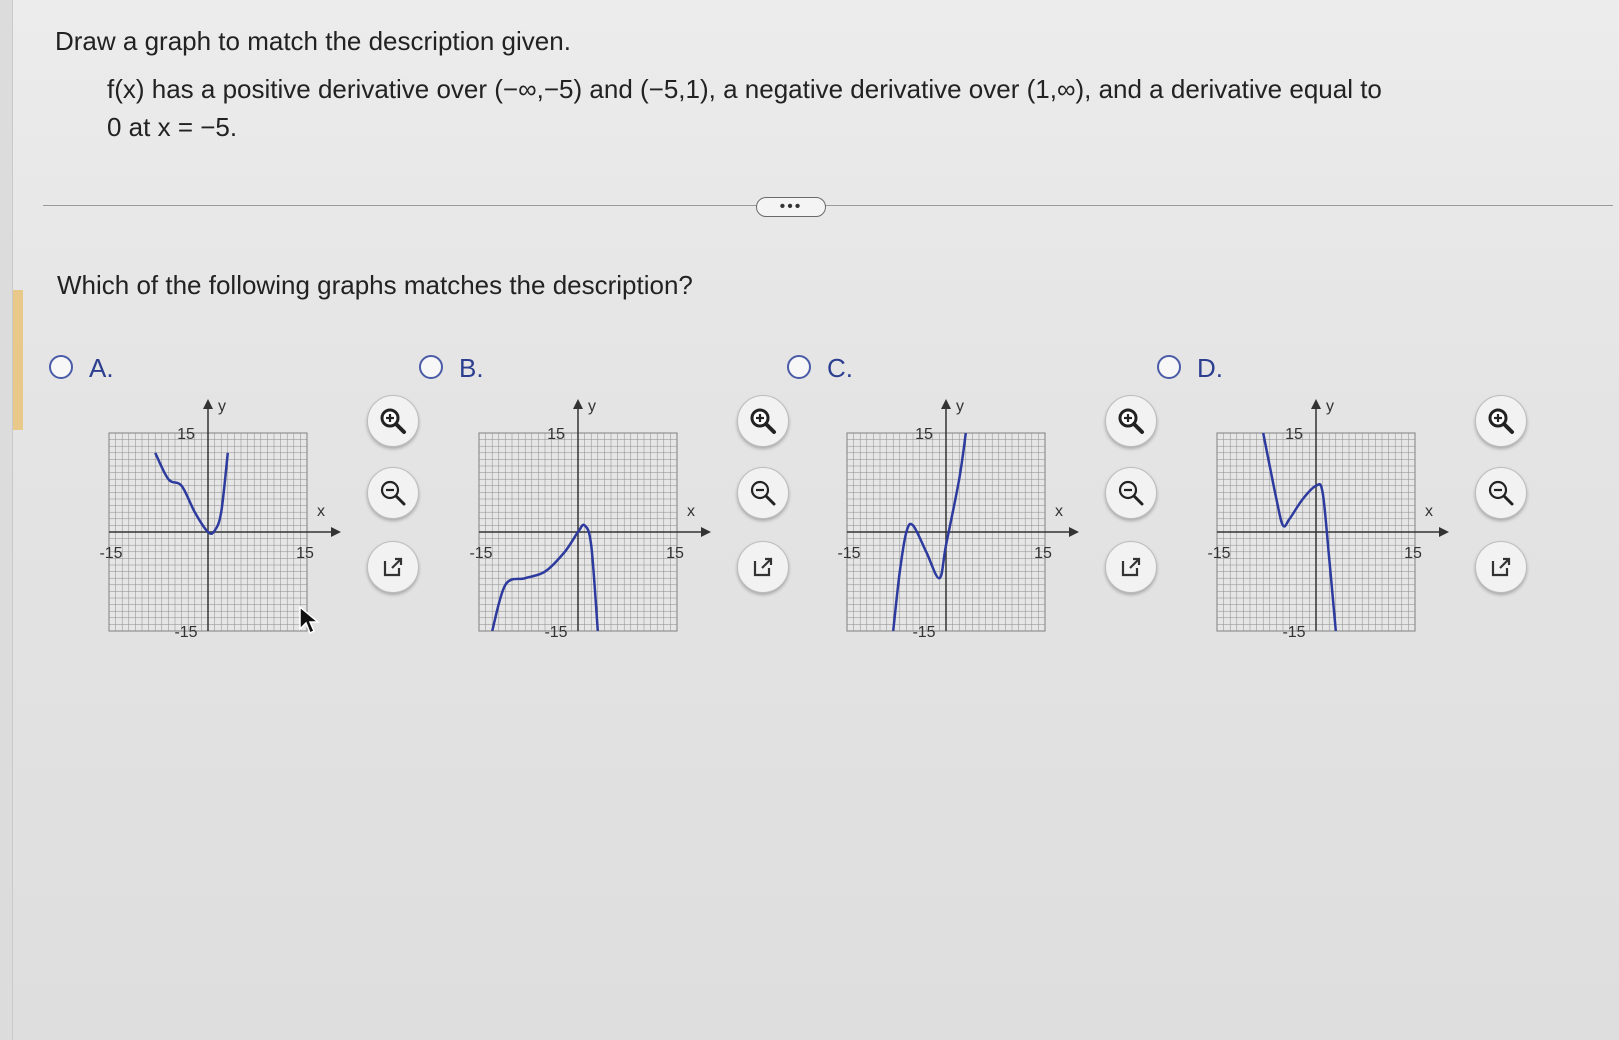 Image resolution: width=1619 pixels, height=1040 pixels. Describe the element at coordinates (172, 127) in the screenshot. I see `prompt-line-2: 0 at x = −5.` at that location.